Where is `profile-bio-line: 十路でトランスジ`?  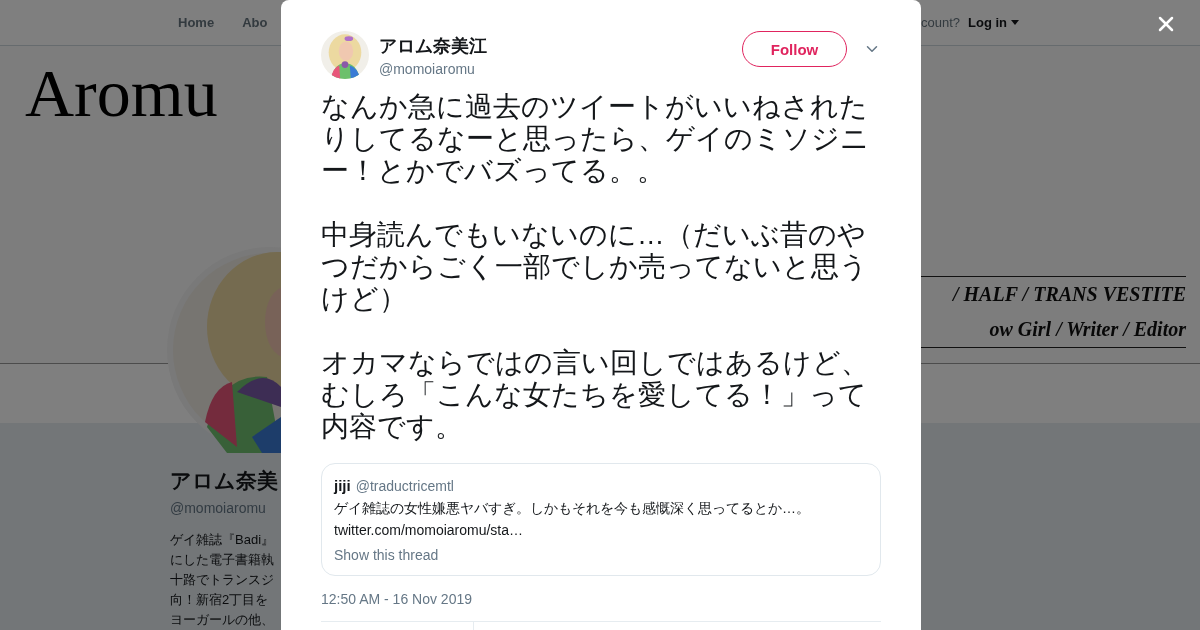 profile-bio-line: 十路でトランスジ is located at coordinates (222, 580).